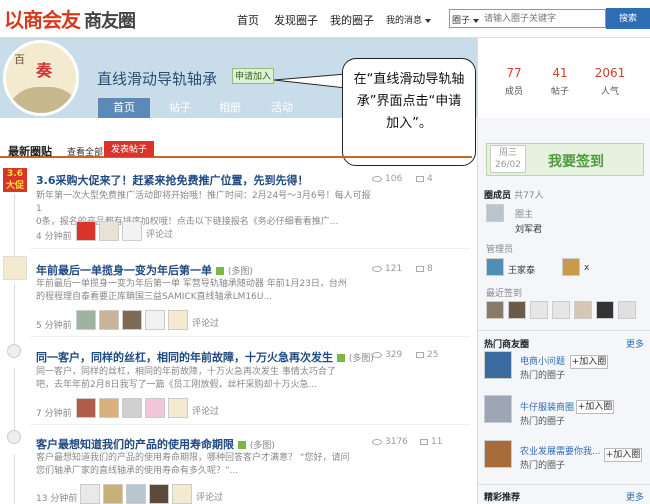 The height and width of the screenshot is (504, 650). I want to click on post-views-value: 121, so click(394, 269).